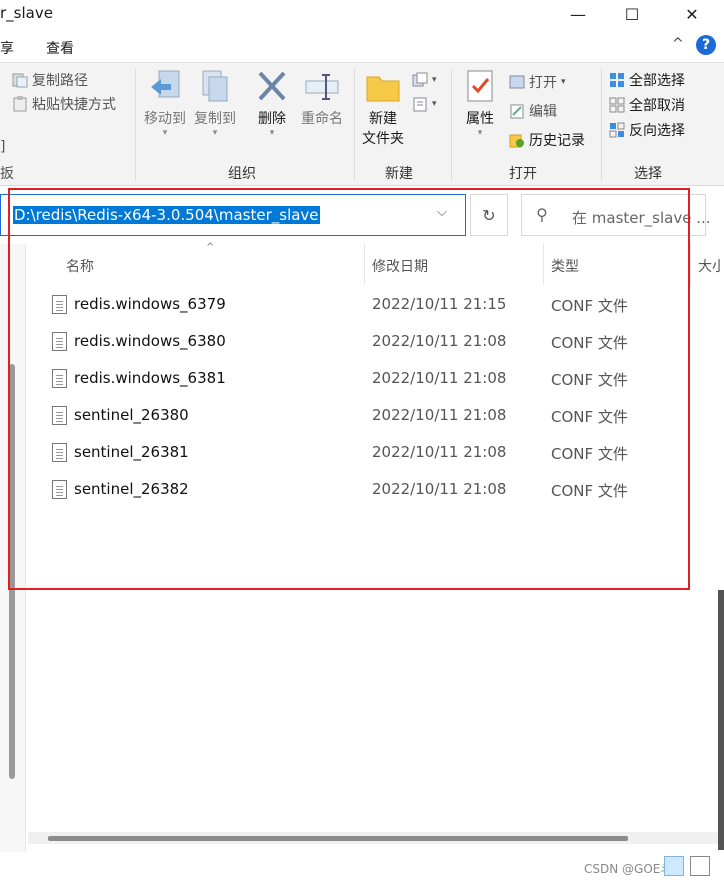 The height and width of the screenshot is (882, 724). I want to click on paste-shortcut-button: 粘贴快捷方式, so click(64, 104).